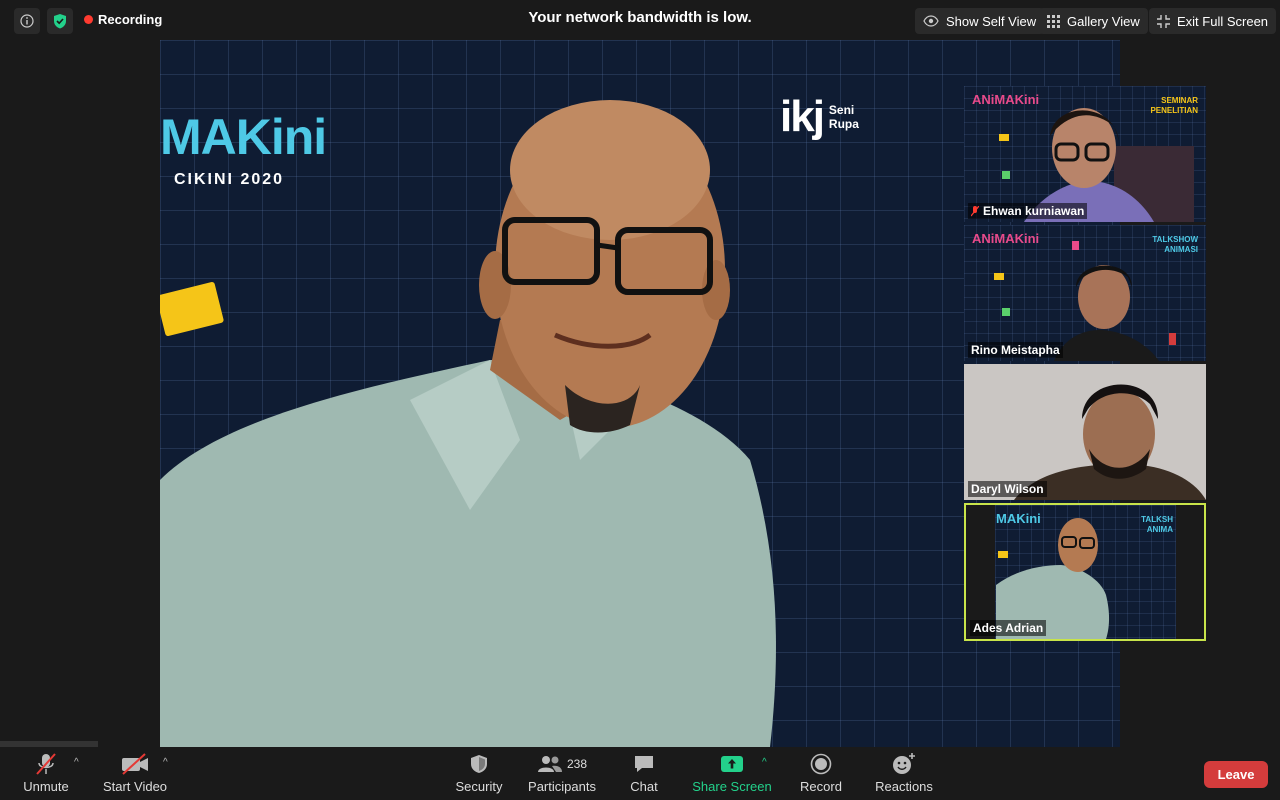 This screenshot has width=1280, height=800. What do you see at coordinates (1053, 21) in the screenshot?
I see `grid-icon` at bounding box center [1053, 21].